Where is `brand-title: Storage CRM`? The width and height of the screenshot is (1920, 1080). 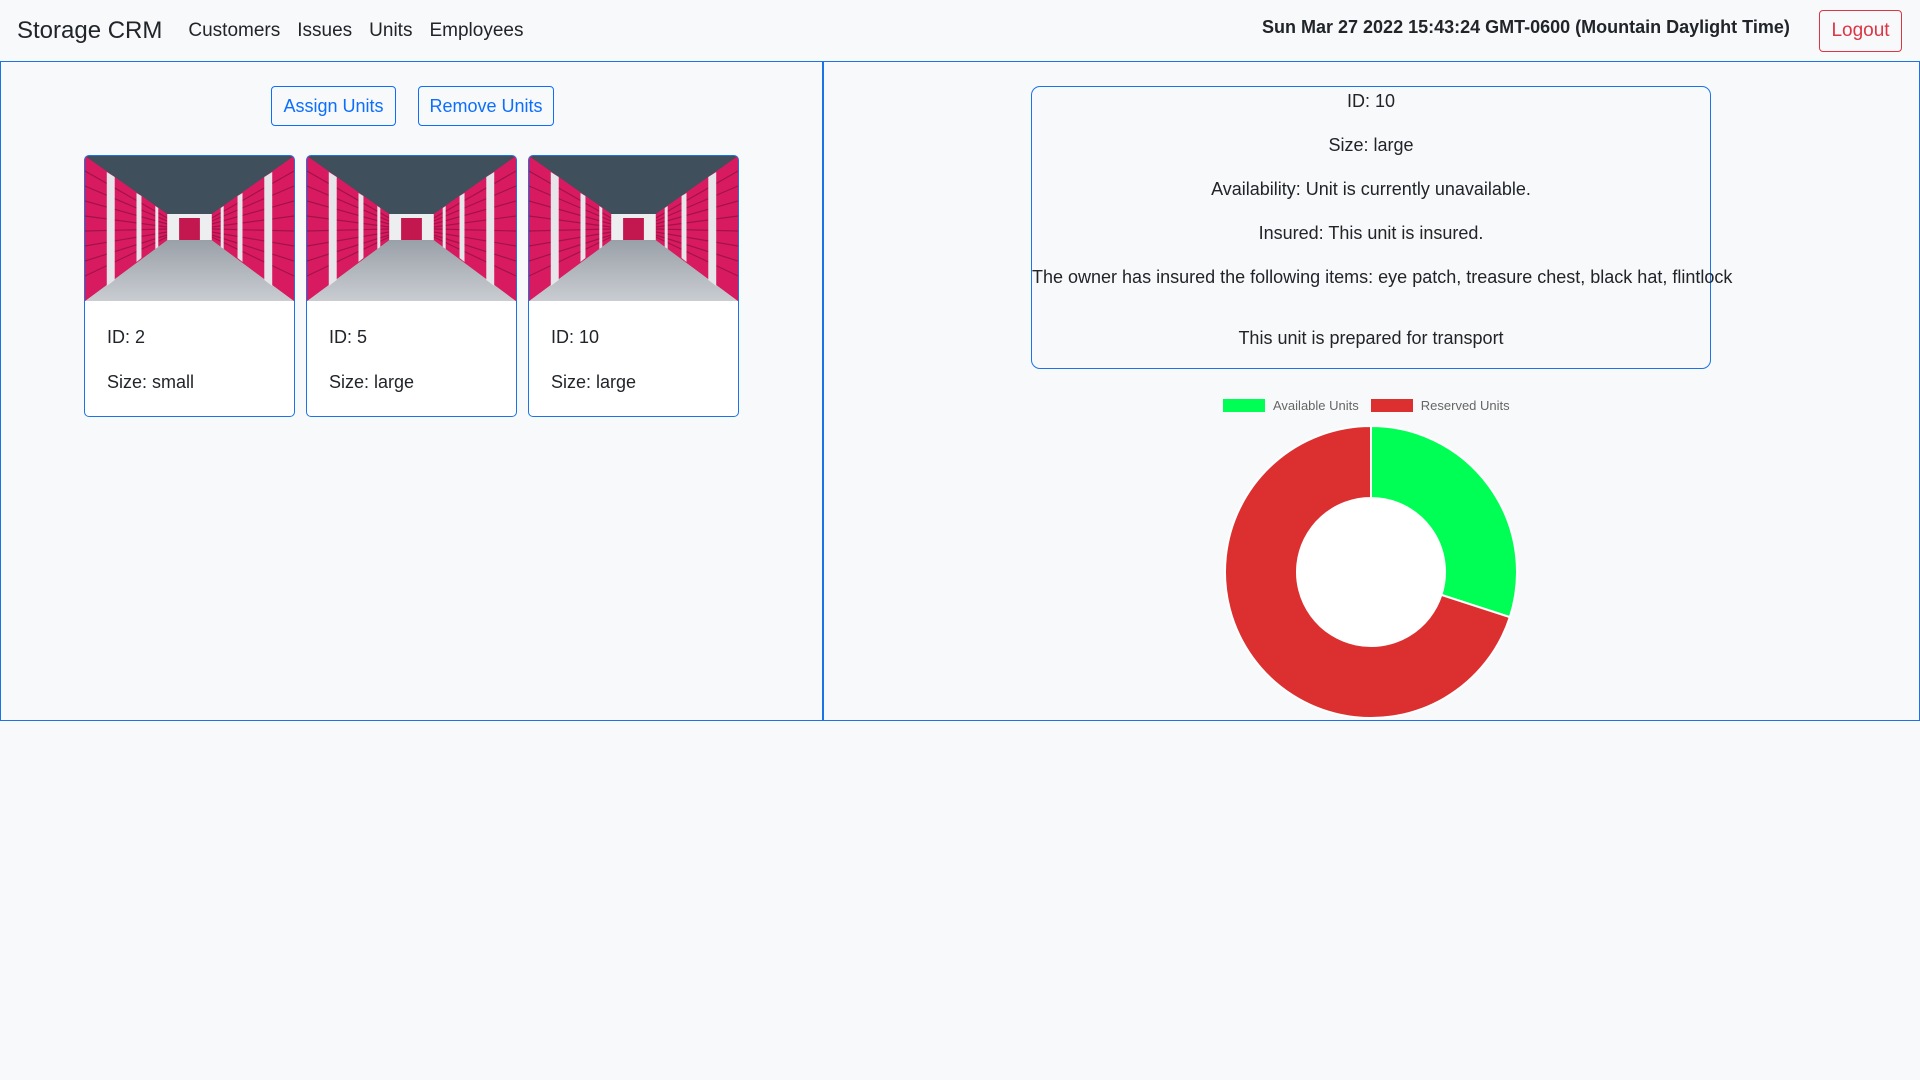
brand-title: Storage CRM is located at coordinates (89, 31).